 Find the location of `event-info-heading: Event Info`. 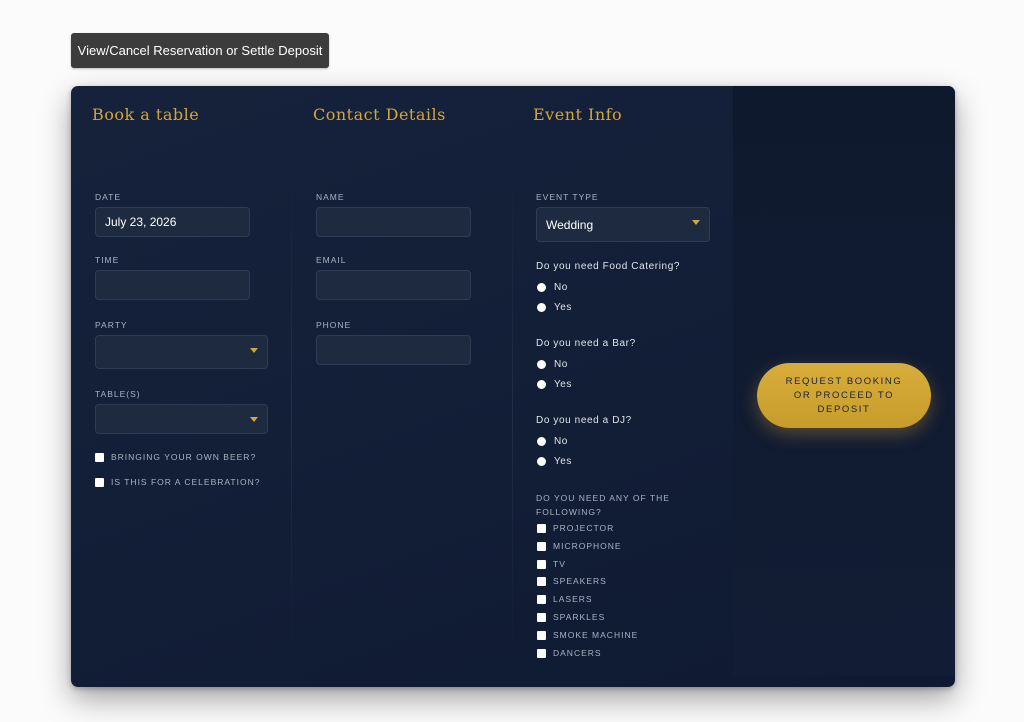

event-info-heading: Event Info is located at coordinates (578, 114).